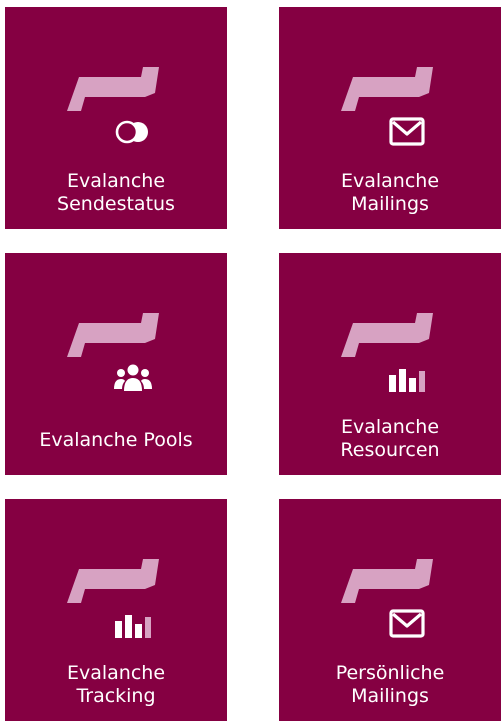  Describe the element at coordinates (116, 118) in the screenshot. I see `tile-evalanche-sendestatus: Evalanche Sendestatus` at that location.